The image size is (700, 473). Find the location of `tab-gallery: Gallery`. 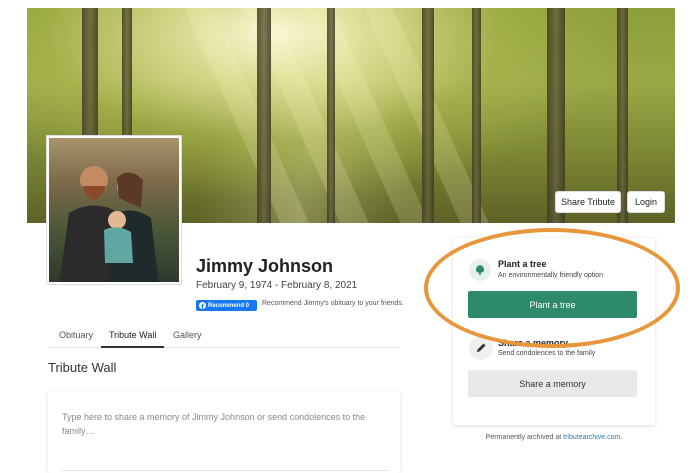

tab-gallery: Gallery is located at coordinates (187, 335).